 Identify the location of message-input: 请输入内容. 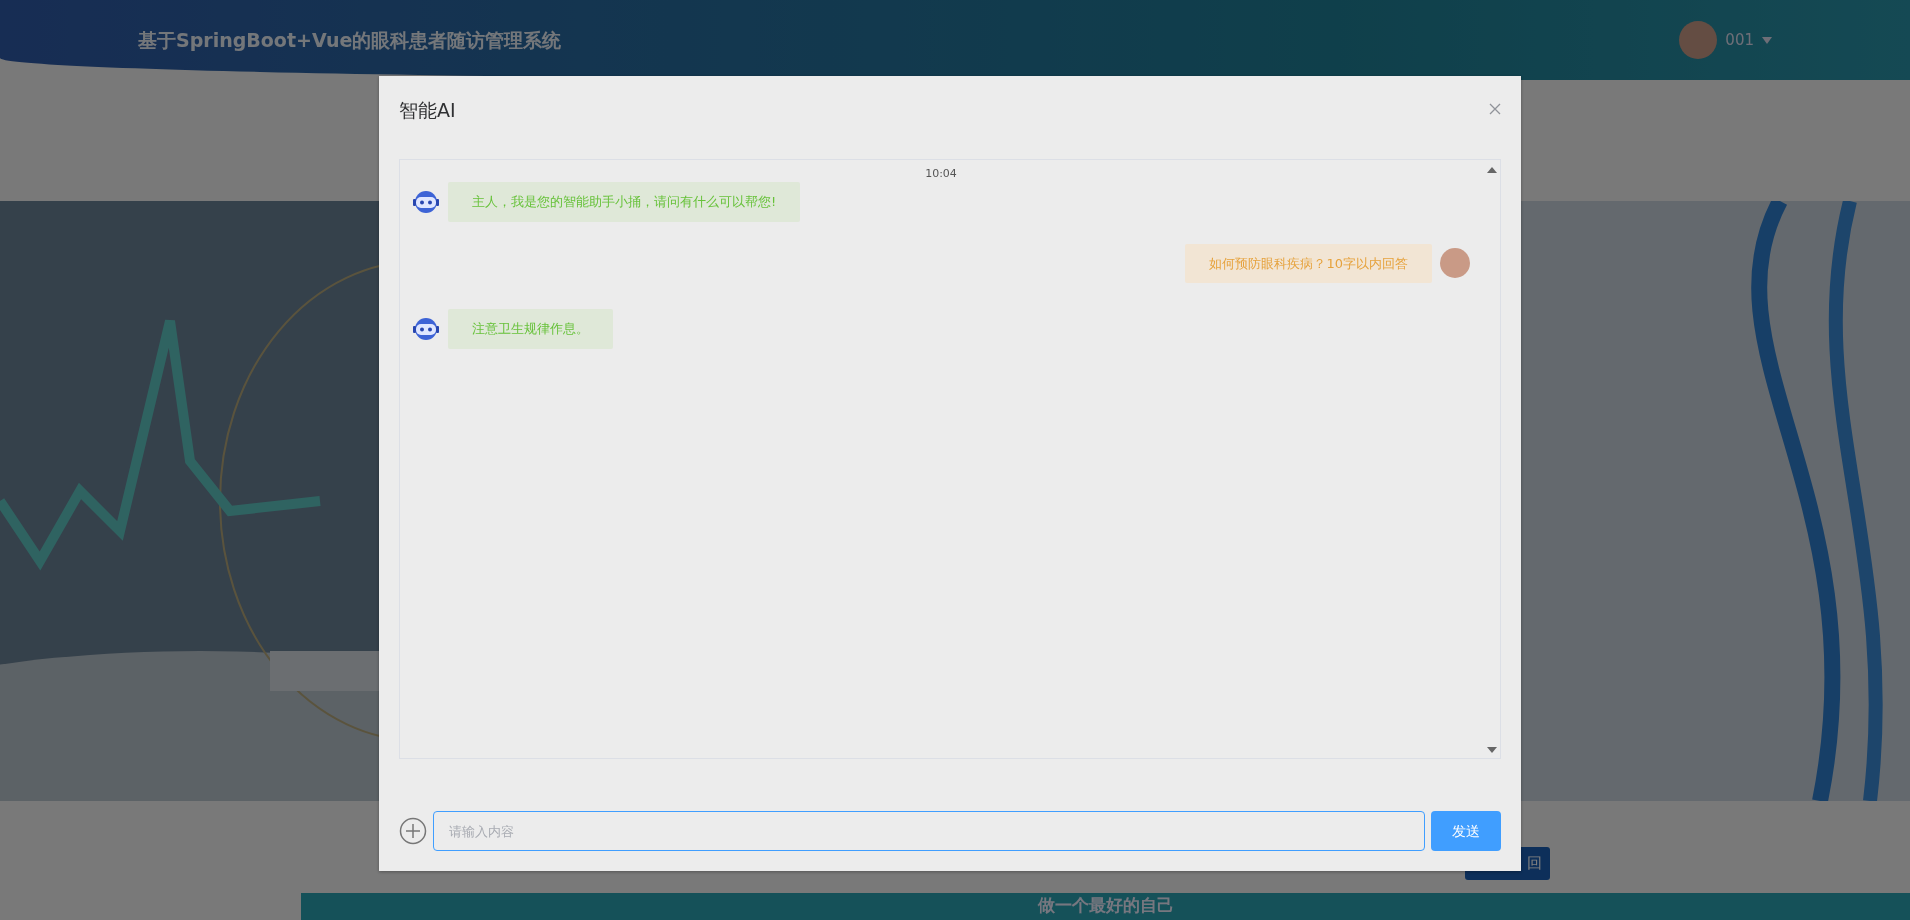
(929, 831).